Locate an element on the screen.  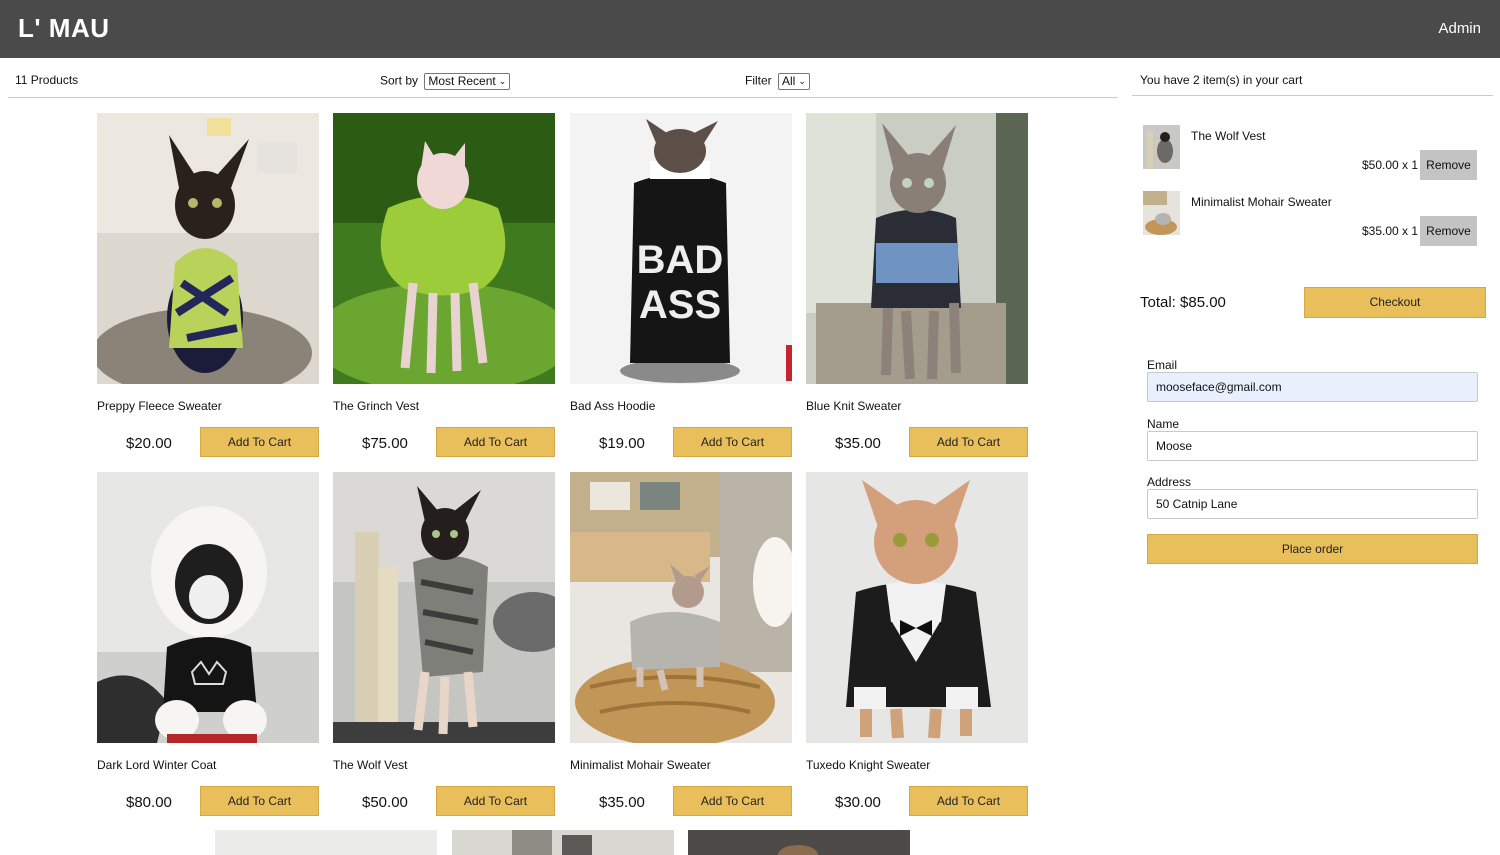
product-price: $30.00 is located at coordinates (858, 802).